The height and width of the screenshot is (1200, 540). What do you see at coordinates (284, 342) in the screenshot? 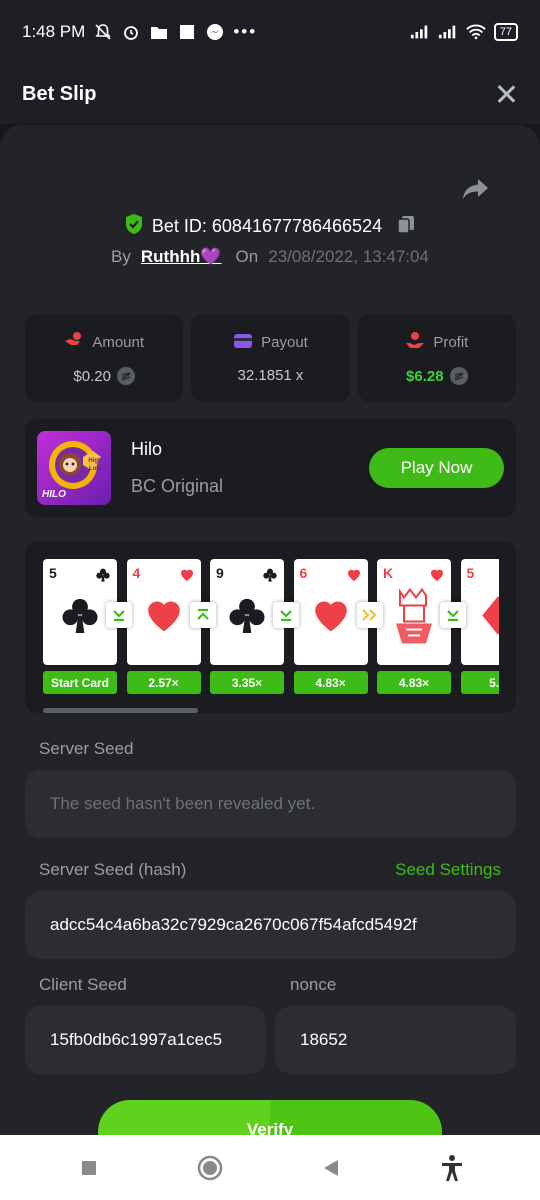
I see `stat-label: Payout` at bounding box center [284, 342].